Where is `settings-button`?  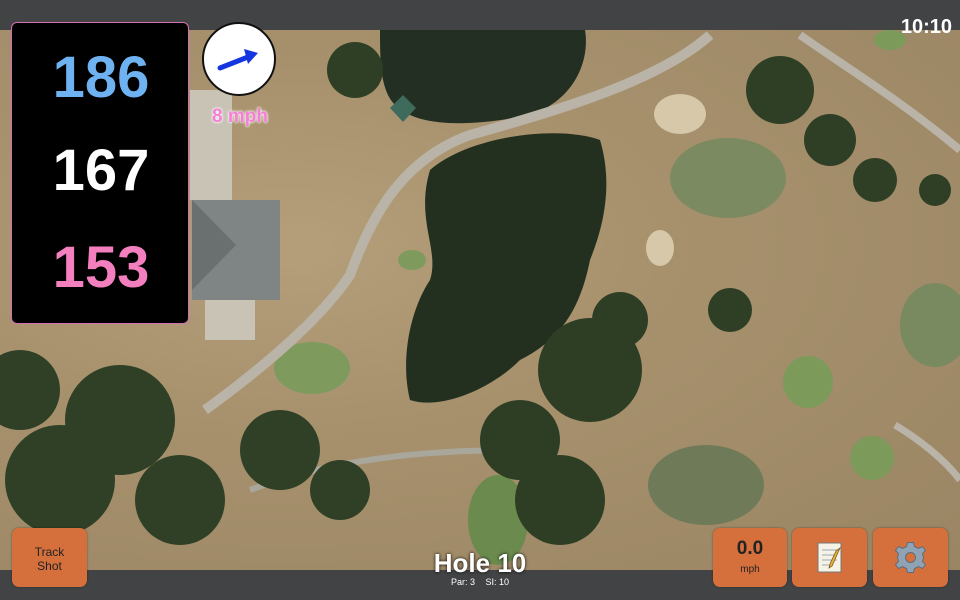 settings-button is located at coordinates (910, 557).